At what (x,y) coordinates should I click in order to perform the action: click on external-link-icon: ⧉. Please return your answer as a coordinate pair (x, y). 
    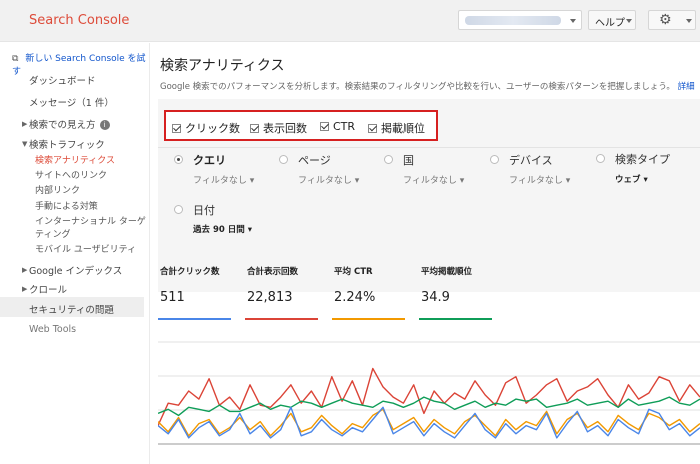
    Looking at the image, I should click on (15, 59).